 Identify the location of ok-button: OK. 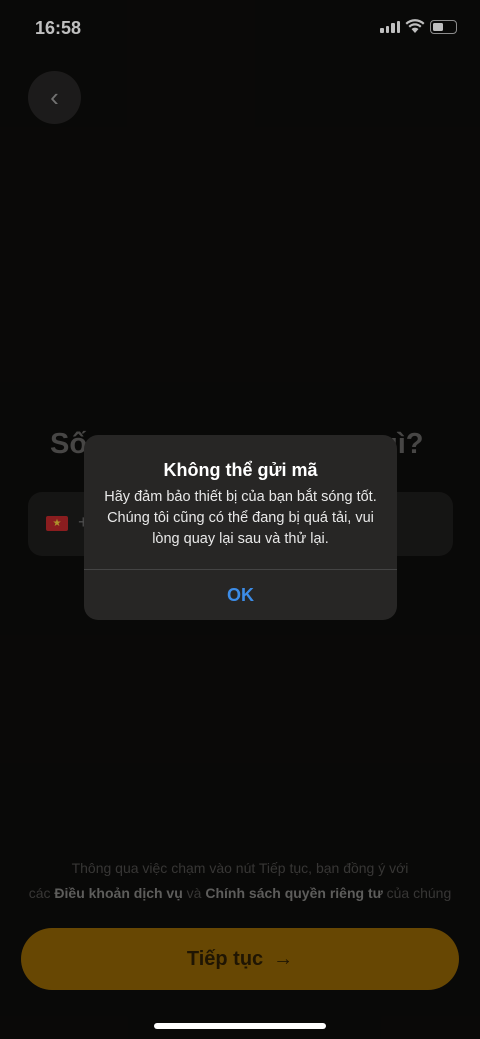
(240, 595).